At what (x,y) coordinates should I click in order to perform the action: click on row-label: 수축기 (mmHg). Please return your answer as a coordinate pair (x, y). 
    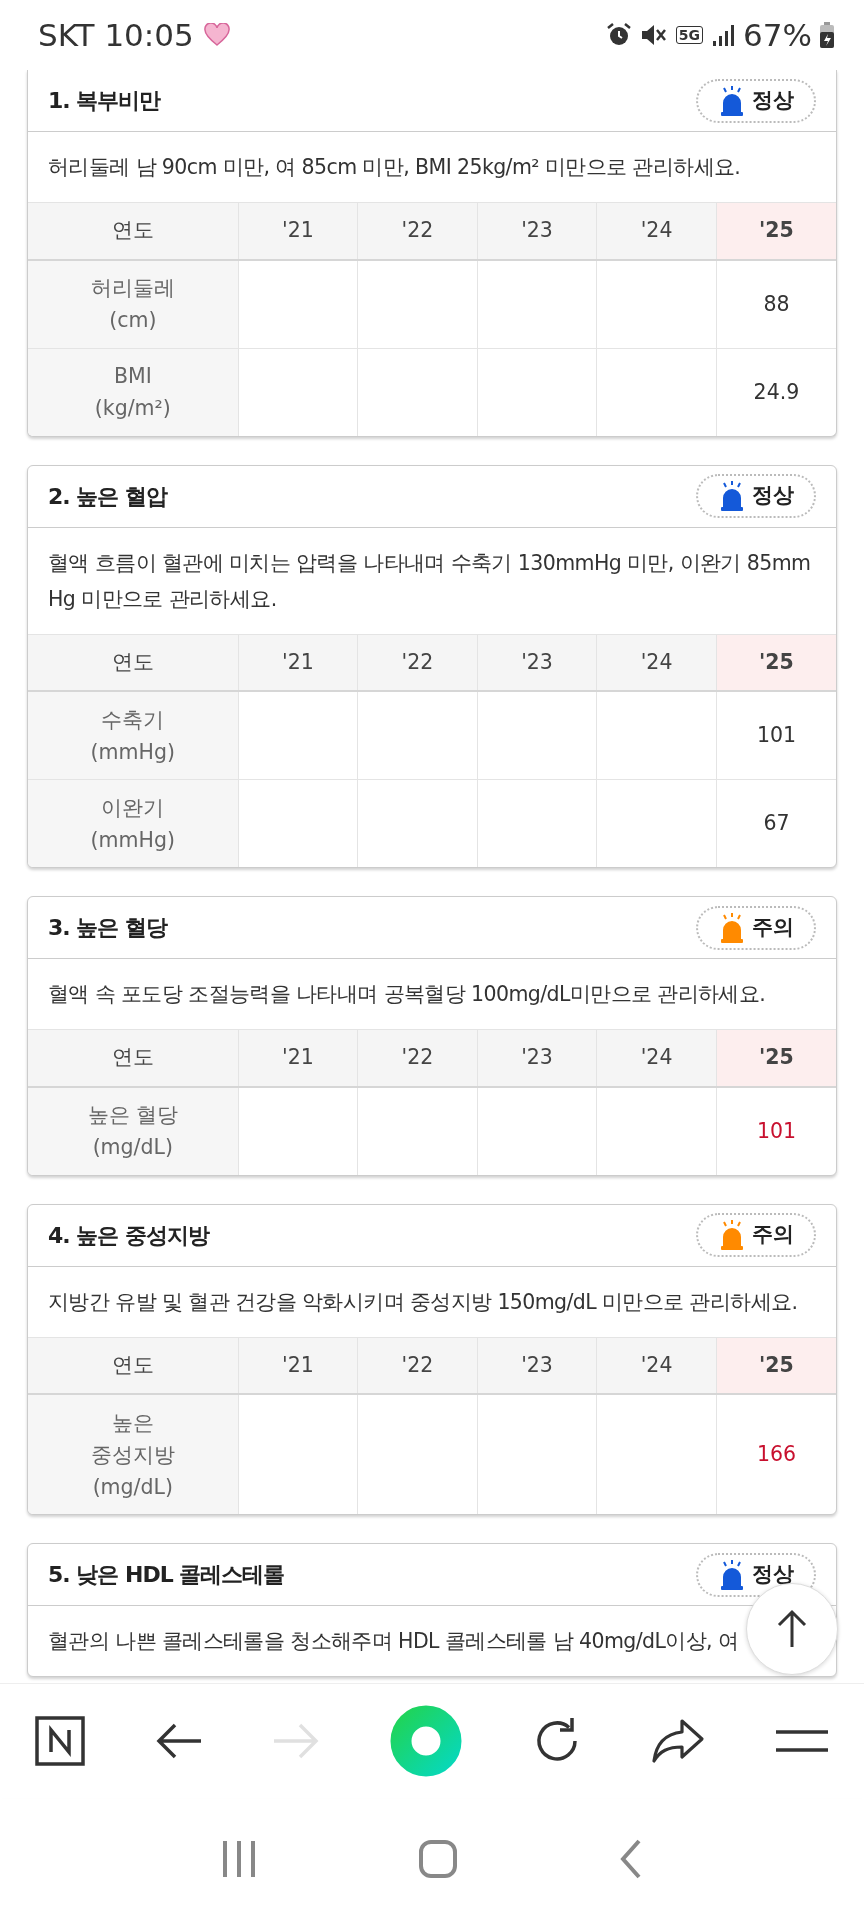
    Looking at the image, I should click on (133, 735).